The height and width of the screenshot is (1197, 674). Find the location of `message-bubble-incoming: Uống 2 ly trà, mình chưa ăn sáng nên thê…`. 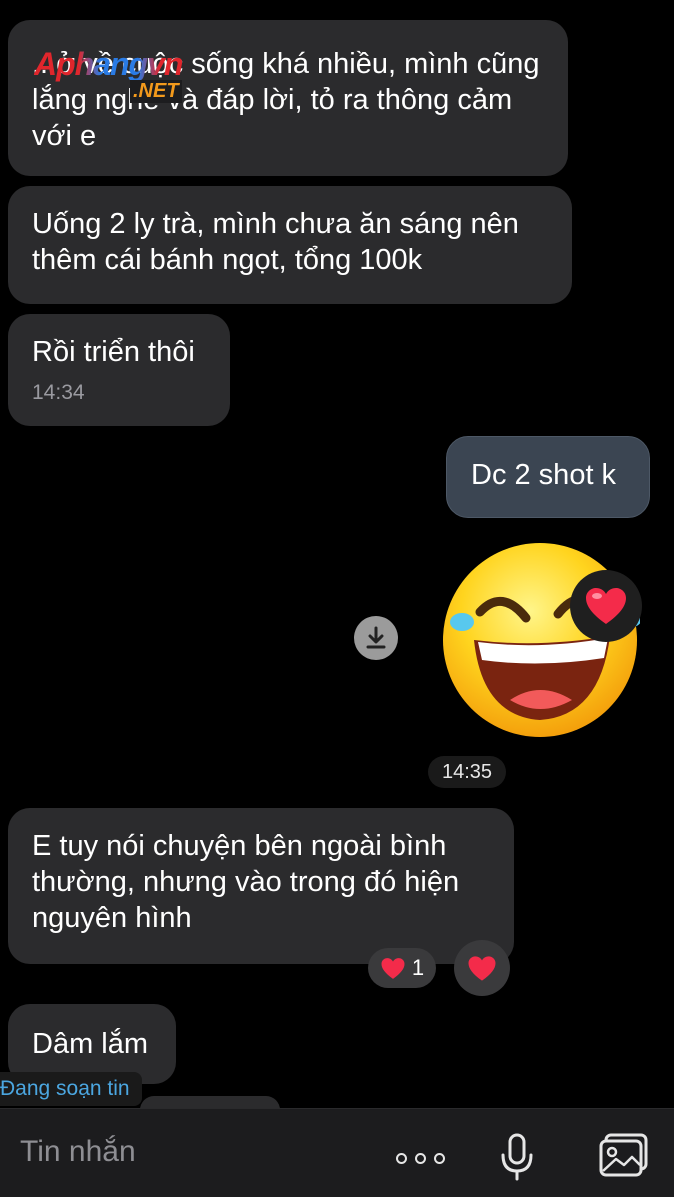

message-bubble-incoming: Uống 2 ly trà, mình chưa ăn sáng nên thê… is located at coordinates (290, 245).